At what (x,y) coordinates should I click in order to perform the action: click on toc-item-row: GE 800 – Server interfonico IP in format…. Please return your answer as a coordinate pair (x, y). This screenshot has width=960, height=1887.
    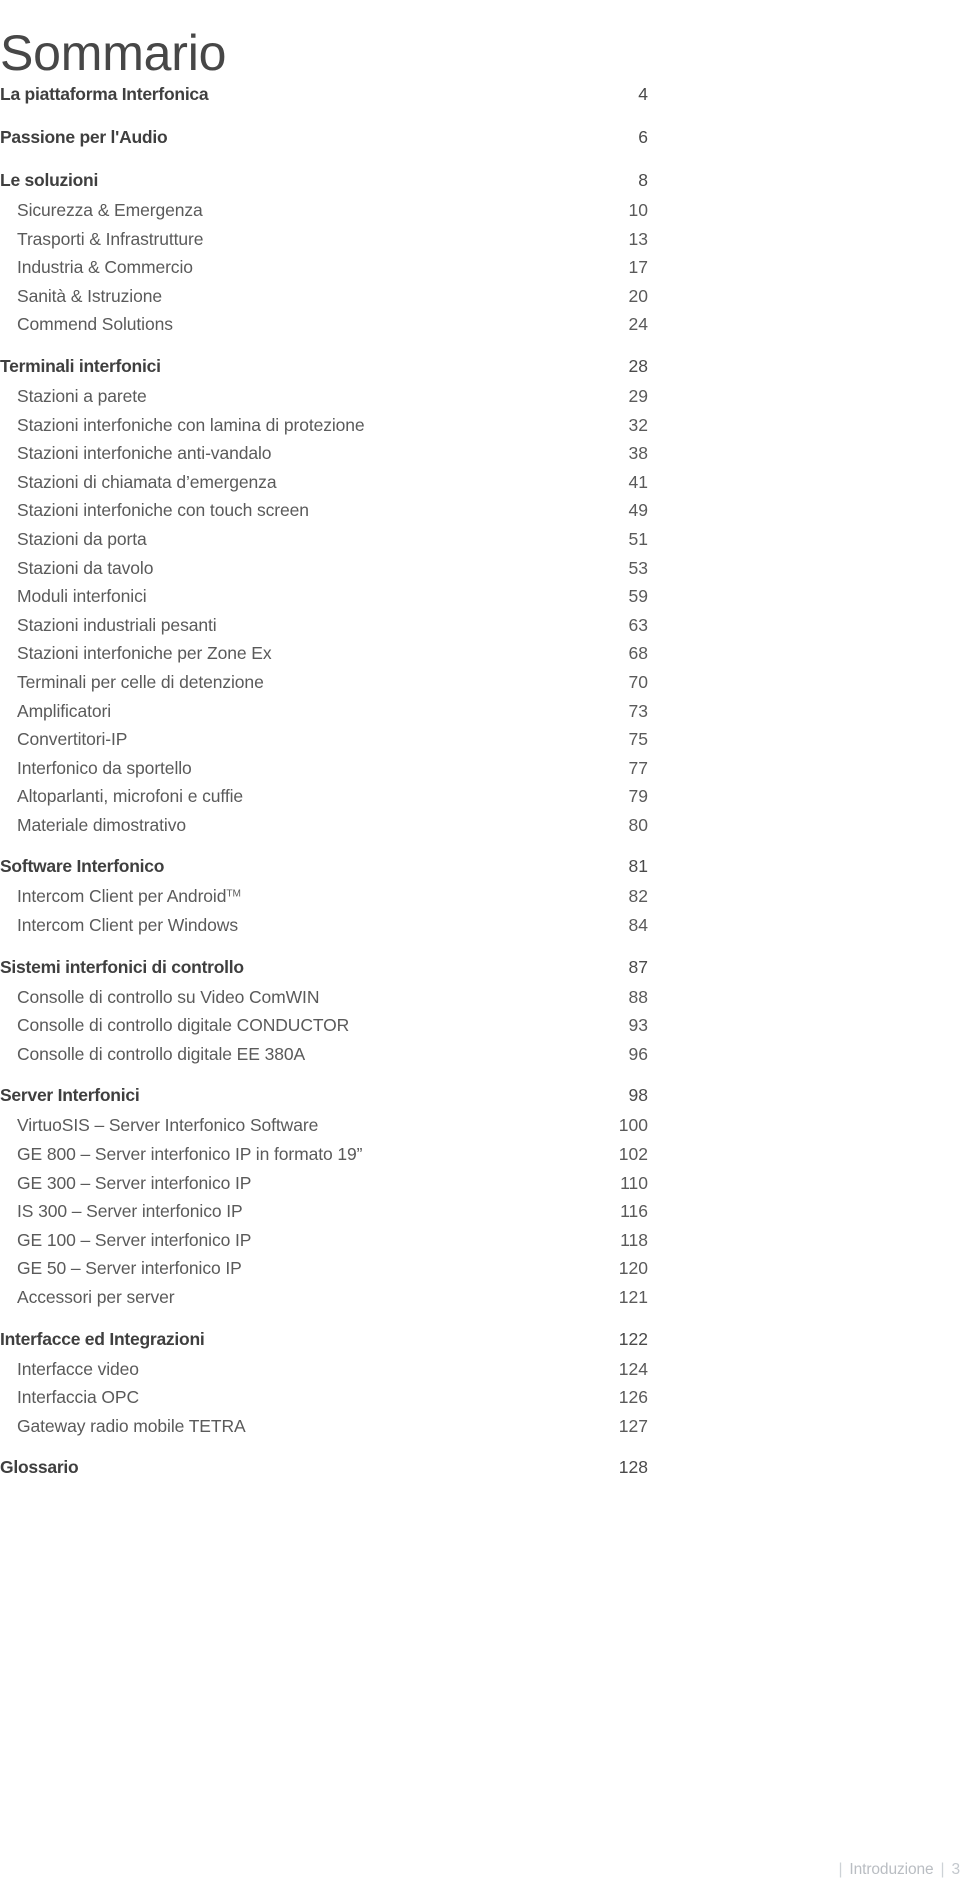
    Looking at the image, I should click on (324, 1158).